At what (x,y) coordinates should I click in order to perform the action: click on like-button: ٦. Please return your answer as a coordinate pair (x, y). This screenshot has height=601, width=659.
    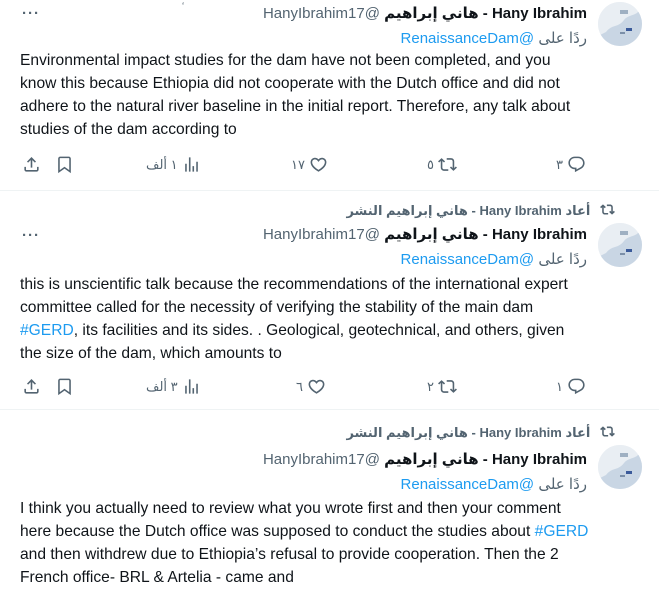
    Looking at the image, I should click on (311, 386).